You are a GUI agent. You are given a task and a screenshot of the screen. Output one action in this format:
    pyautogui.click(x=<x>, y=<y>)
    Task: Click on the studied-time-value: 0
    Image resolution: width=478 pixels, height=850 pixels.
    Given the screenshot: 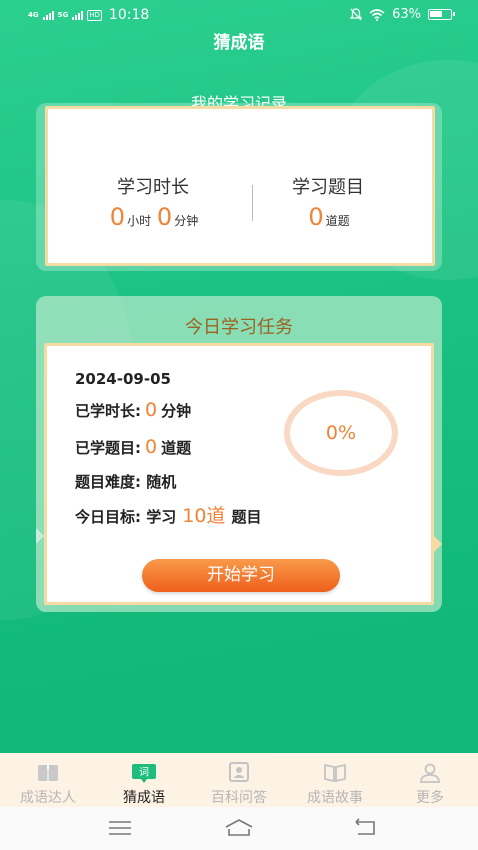 What is the action you would take?
    pyautogui.click(x=151, y=410)
    